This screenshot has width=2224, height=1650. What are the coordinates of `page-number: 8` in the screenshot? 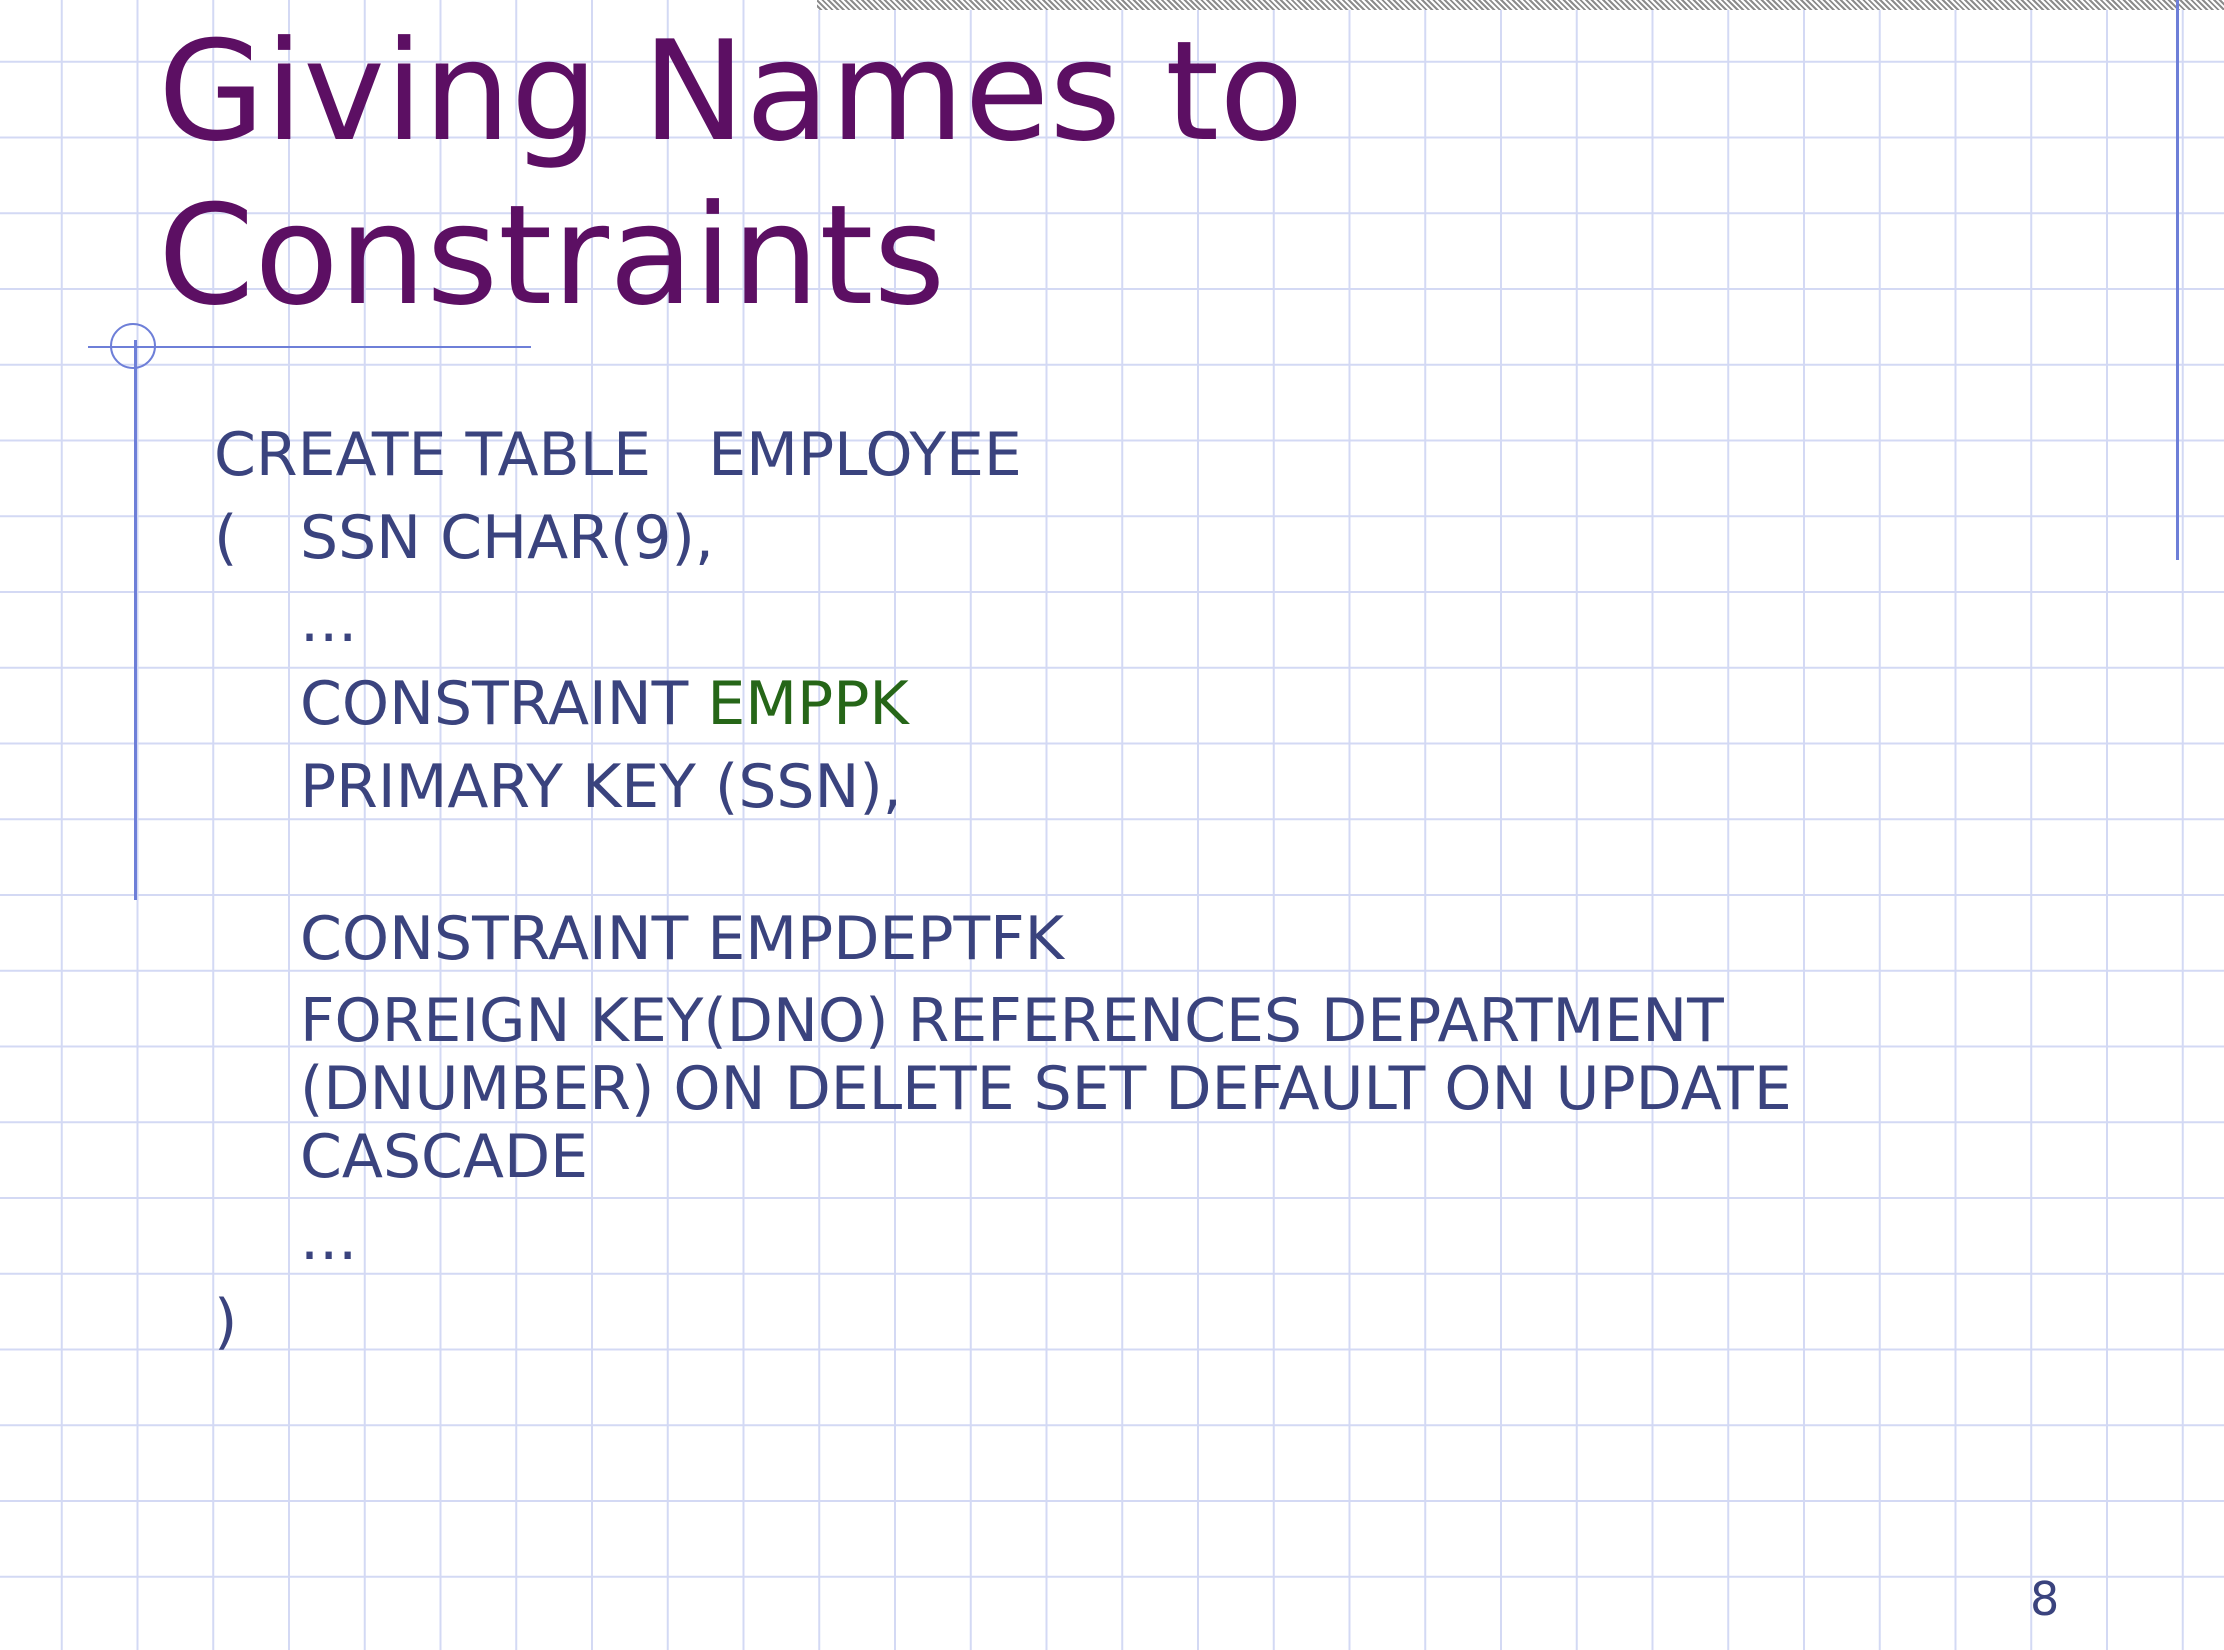 It's located at (2045, 1599).